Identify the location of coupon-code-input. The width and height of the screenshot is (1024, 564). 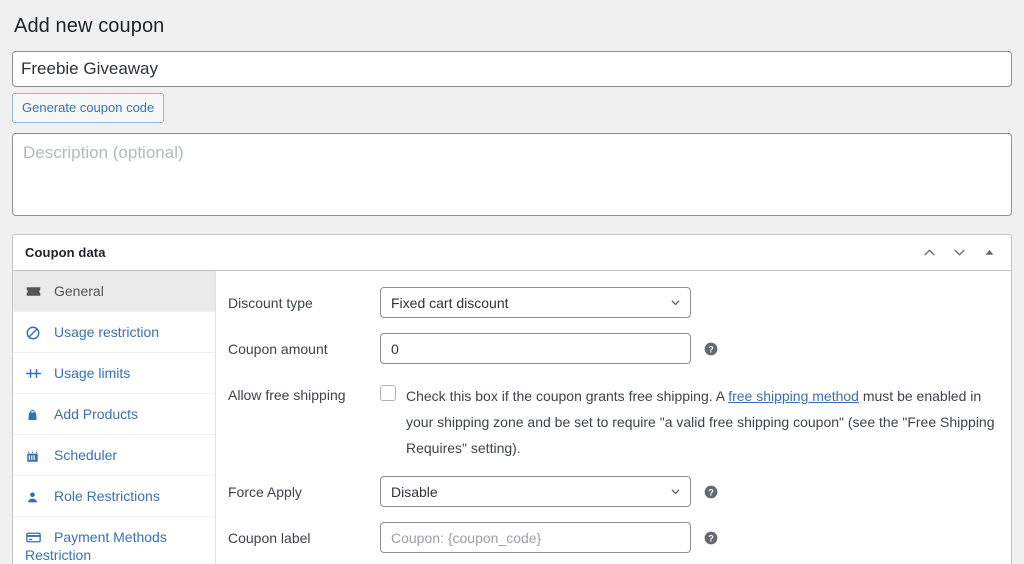
(512, 69).